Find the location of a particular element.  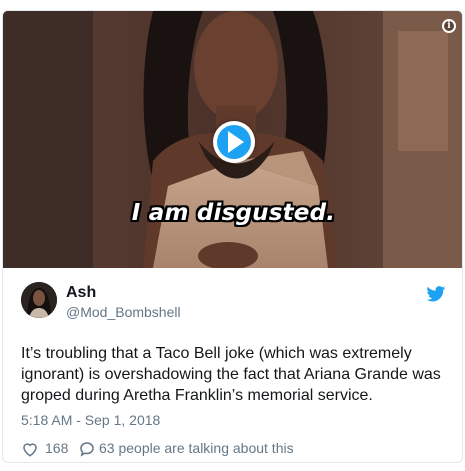

twitter-bird-icon is located at coordinates (436, 294).